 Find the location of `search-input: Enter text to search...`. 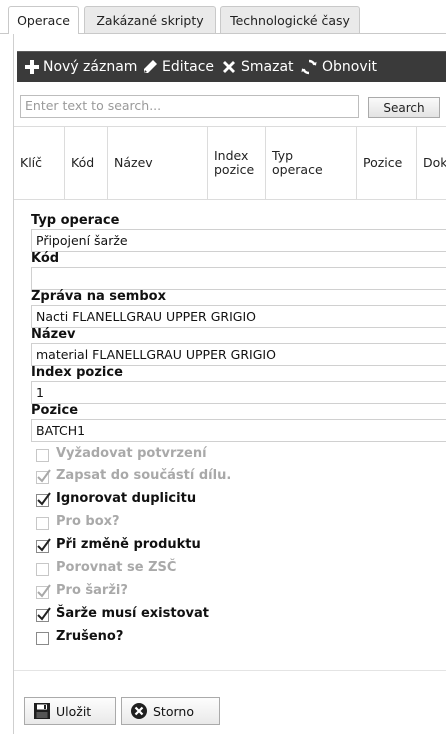

search-input: Enter text to search... is located at coordinates (189, 106).